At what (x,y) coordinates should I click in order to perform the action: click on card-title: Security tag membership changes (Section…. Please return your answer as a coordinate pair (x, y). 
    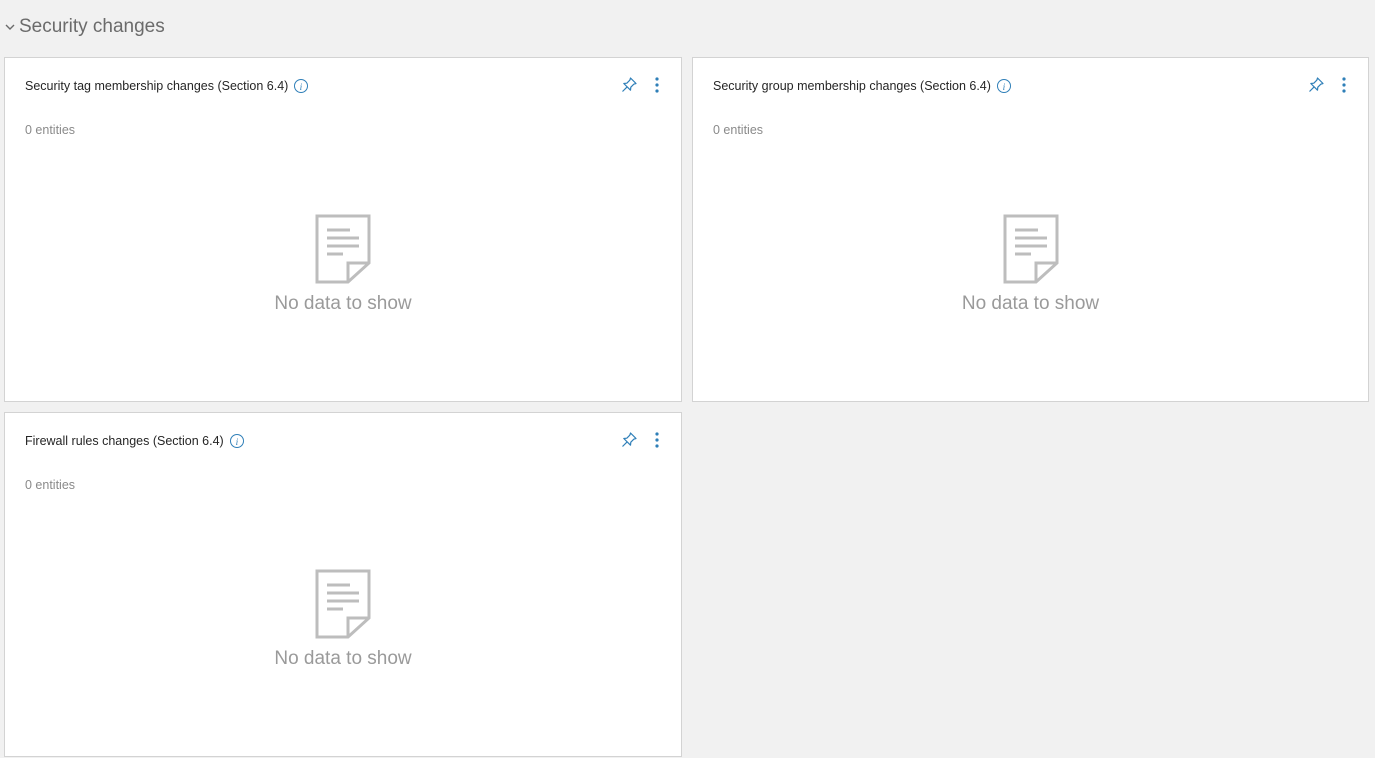
    Looking at the image, I should click on (157, 86).